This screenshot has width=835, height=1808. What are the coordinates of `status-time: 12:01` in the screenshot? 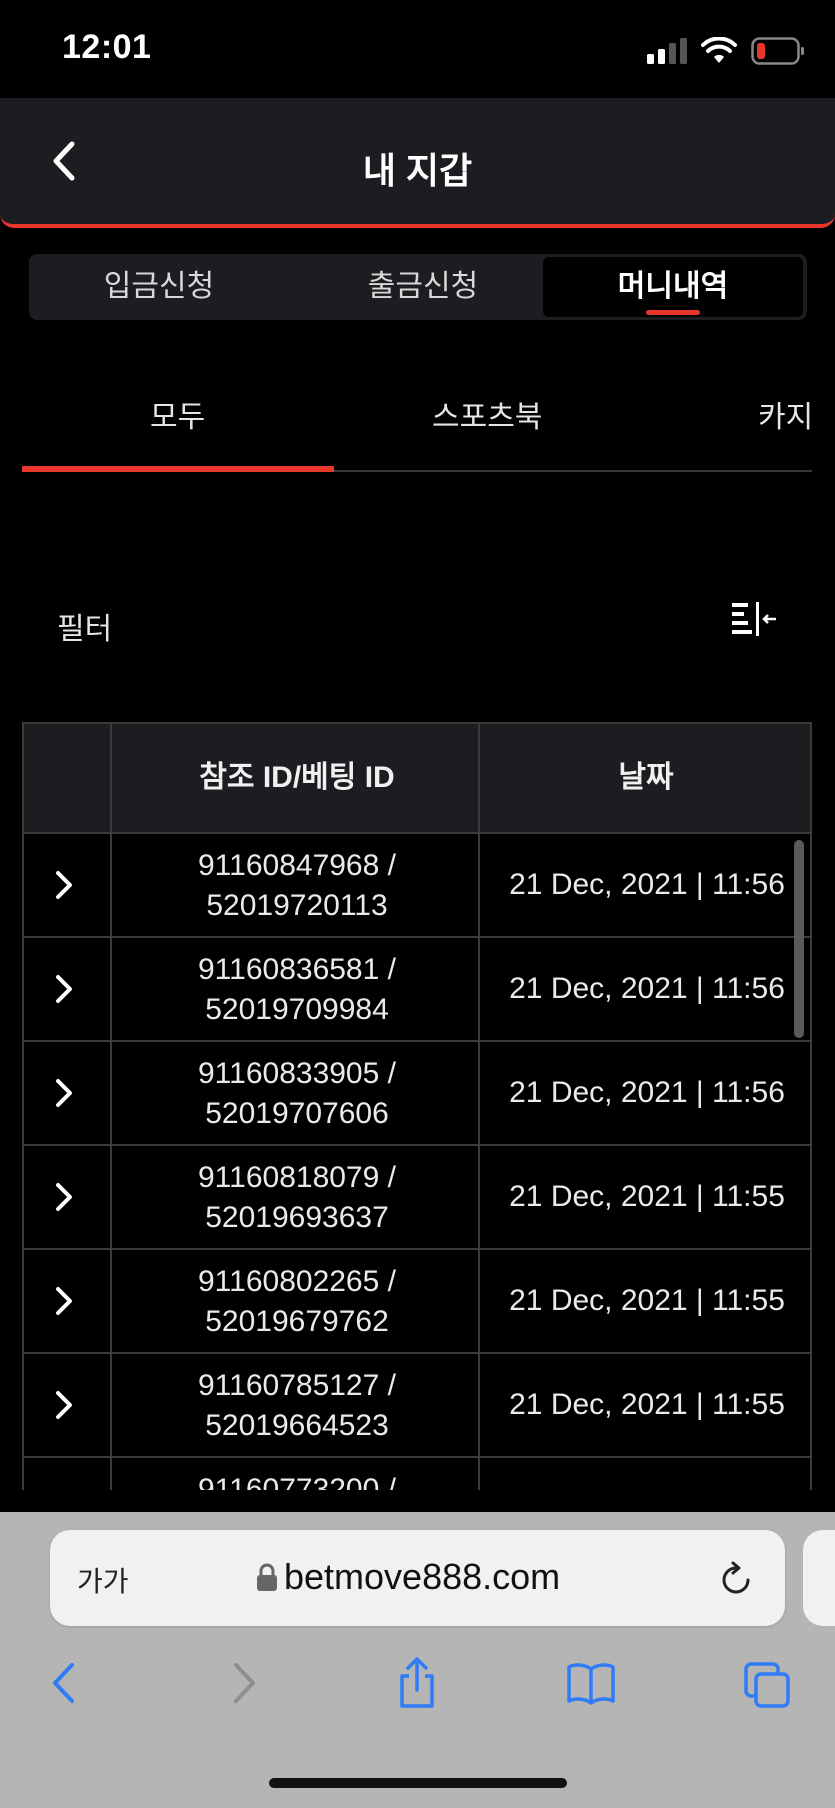 It's located at (107, 47).